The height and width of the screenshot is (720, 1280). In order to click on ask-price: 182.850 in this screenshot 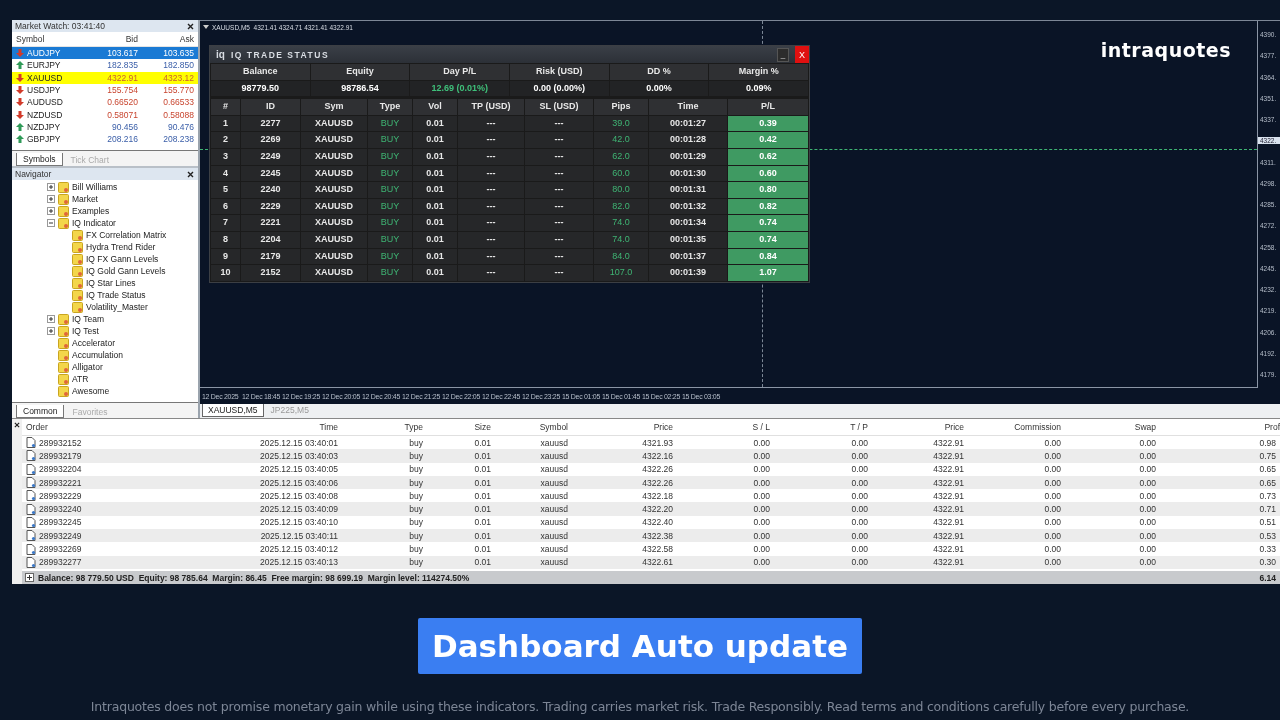, I will do `click(178, 65)`.